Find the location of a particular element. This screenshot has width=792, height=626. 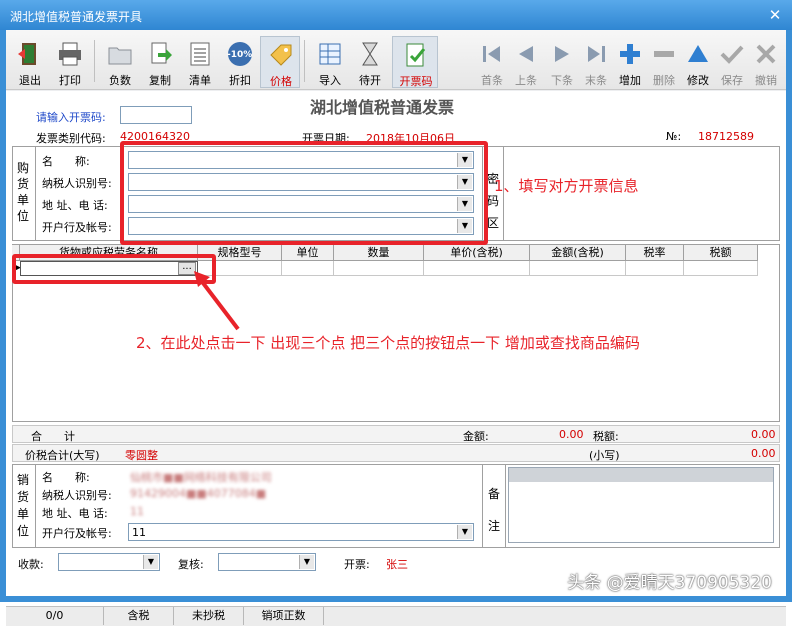

exit-button: 退出 is located at coordinates (30, 62).